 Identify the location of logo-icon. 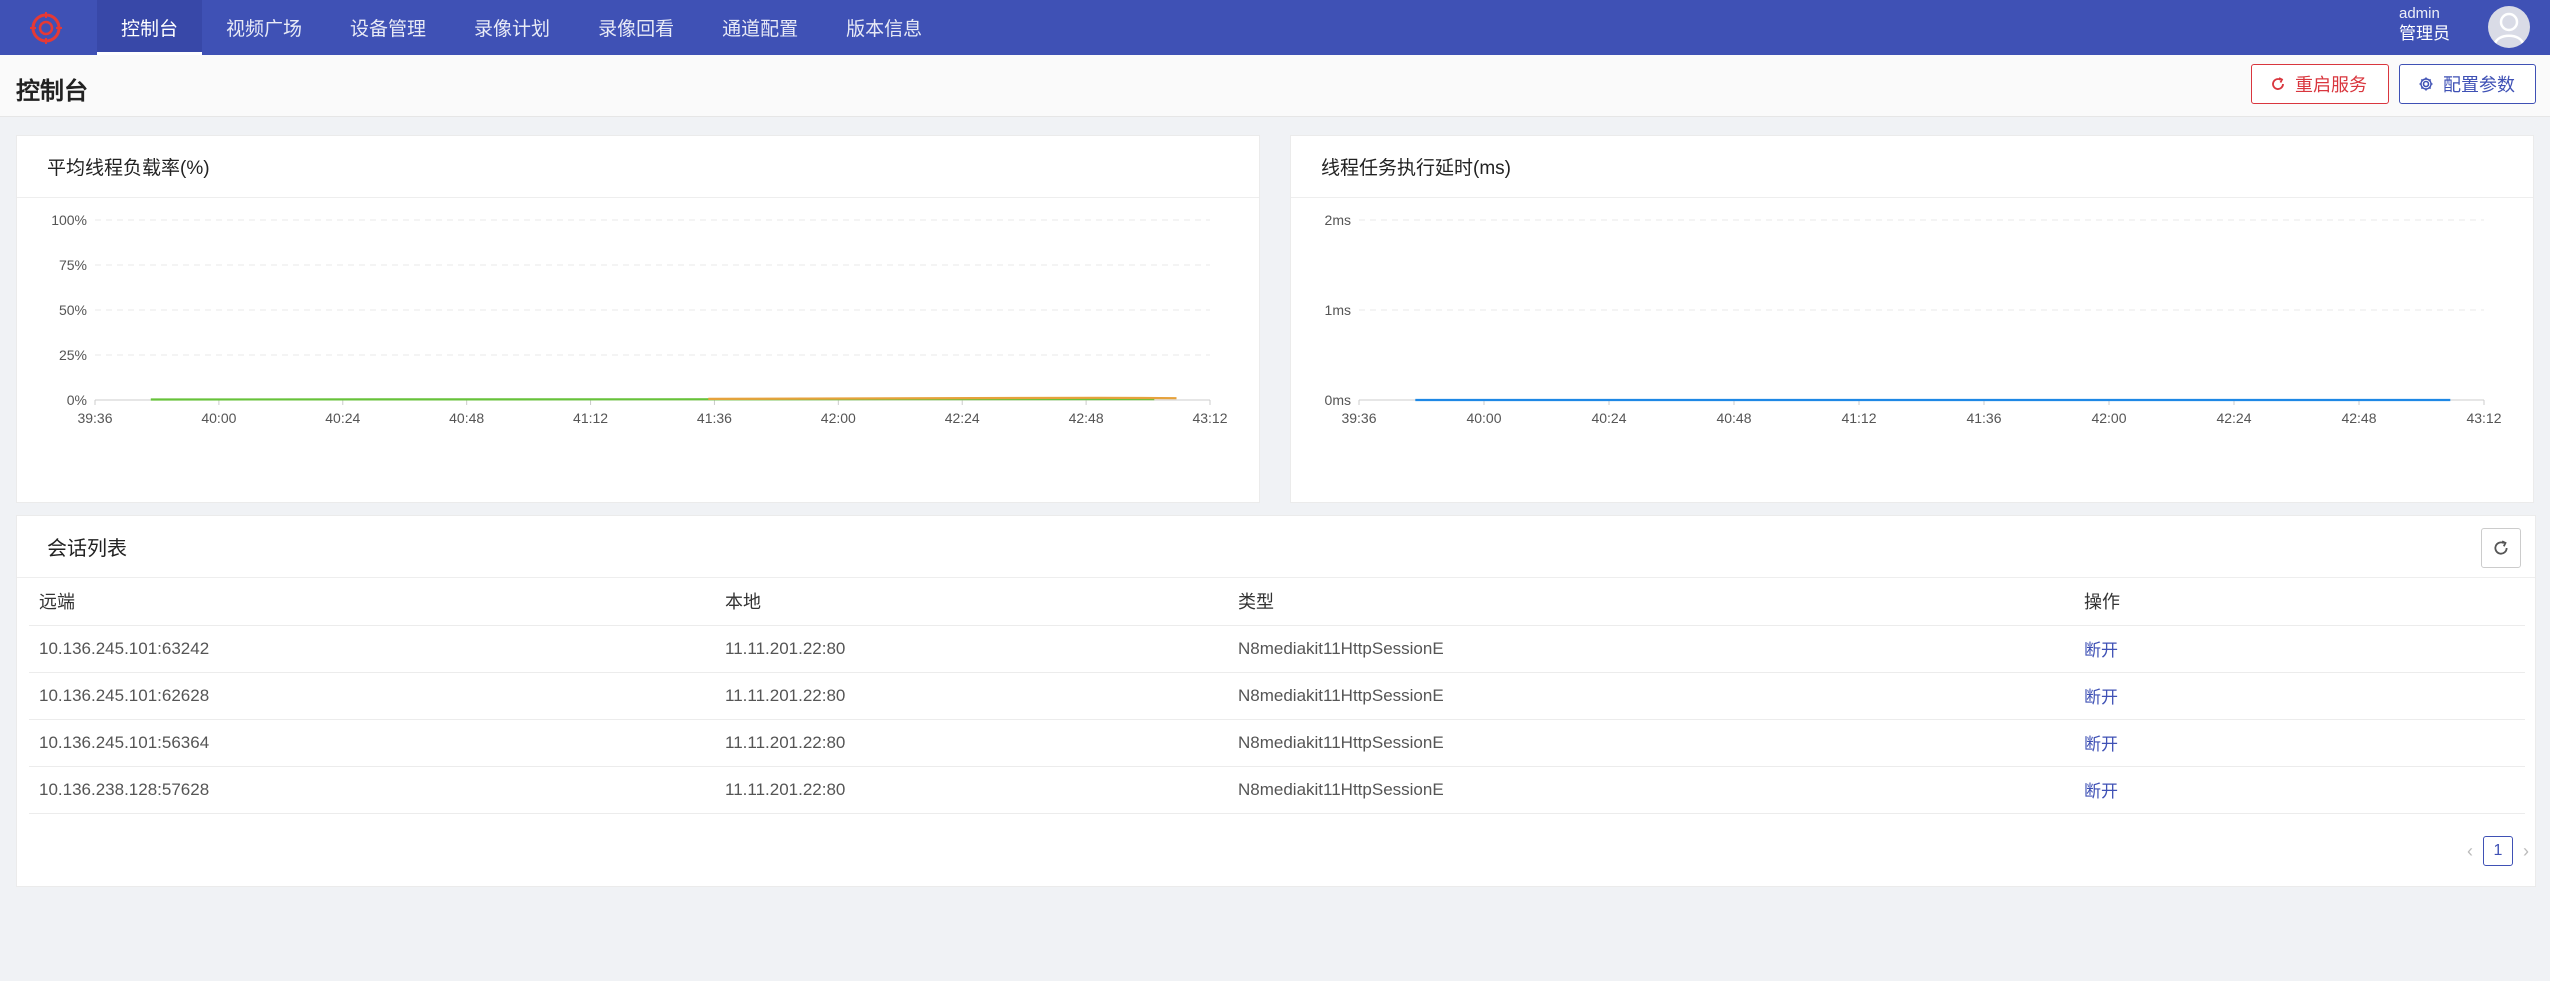
(46, 28).